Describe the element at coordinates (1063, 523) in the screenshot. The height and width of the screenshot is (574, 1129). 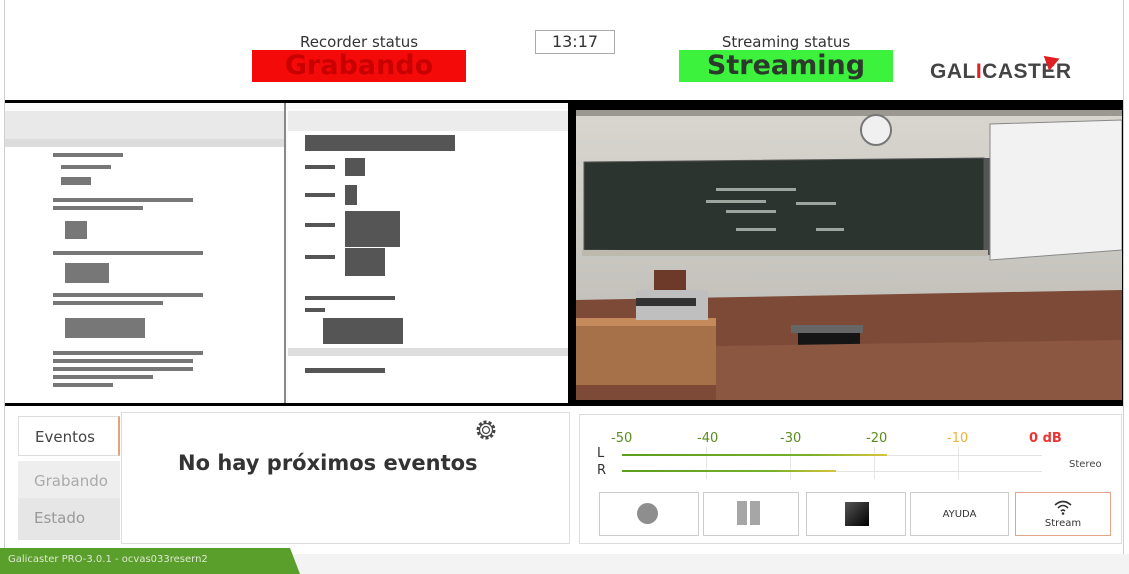
I see `stream-button-label: Stream` at that location.